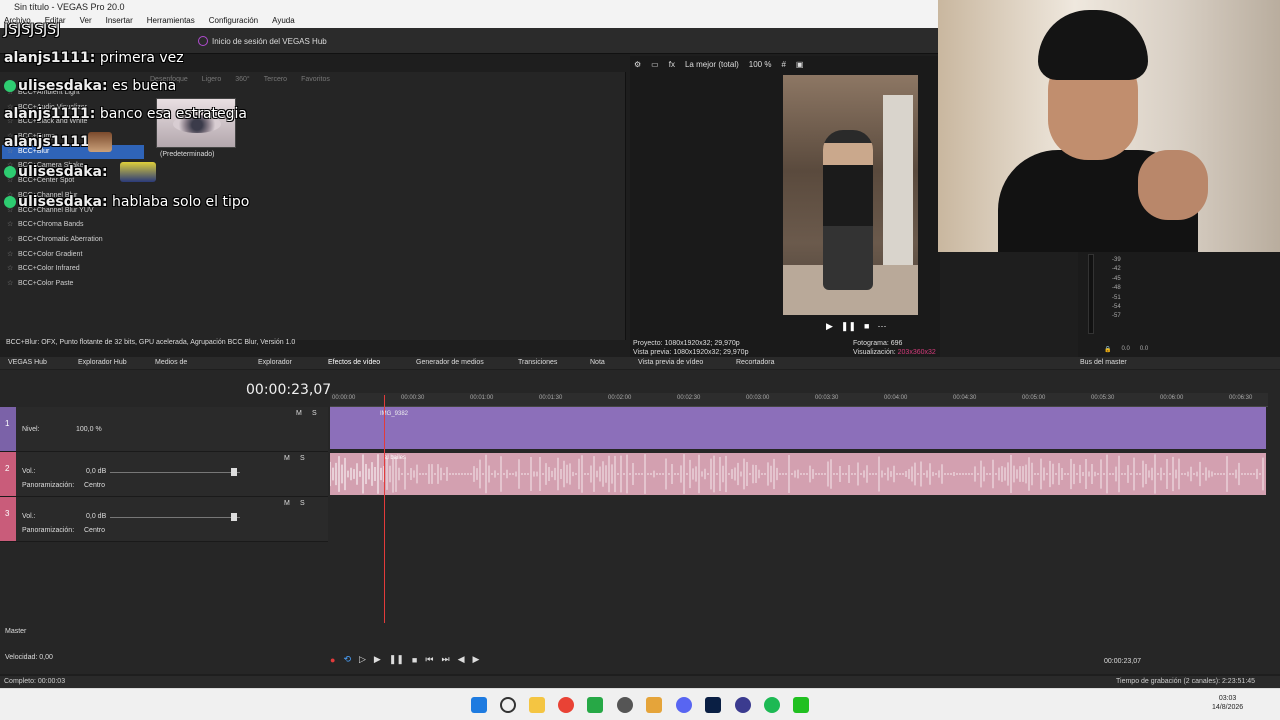 The image size is (1280, 720). Describe the element at coordinates (8, 474) in the screenshot. I see `track-number: 2` at that location.